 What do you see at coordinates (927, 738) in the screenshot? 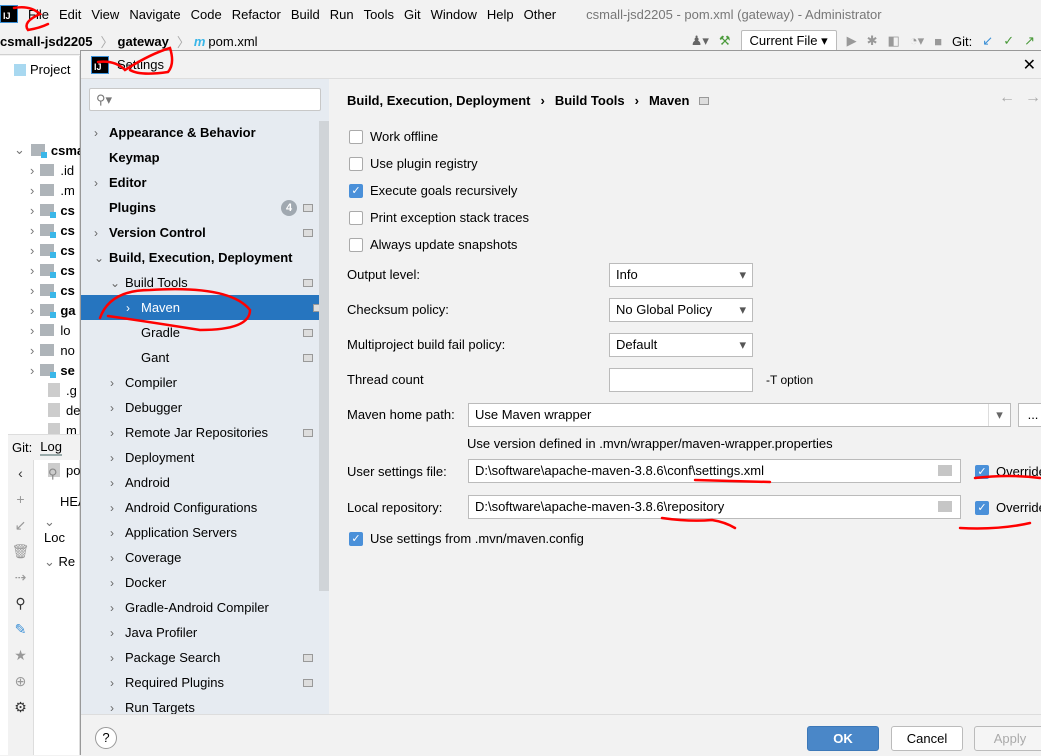
I see `cancel-button: Cancel` at bounding box center [927, 738].